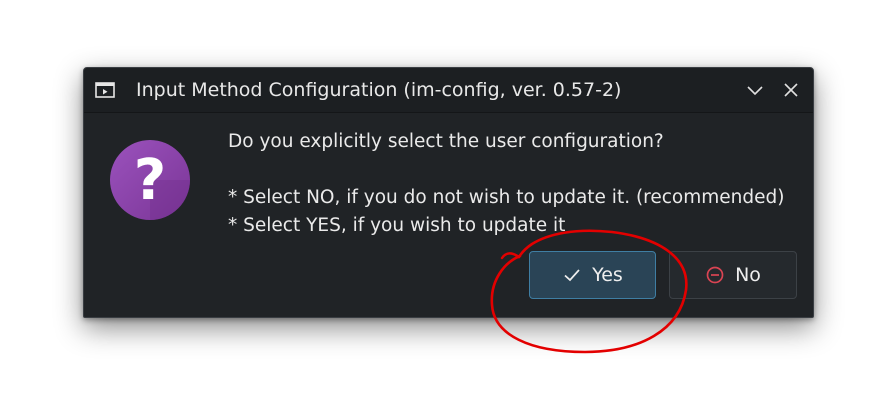 This screenshot has height=415, width=896. I want to click on checkmark-icon, so click(572, 275).